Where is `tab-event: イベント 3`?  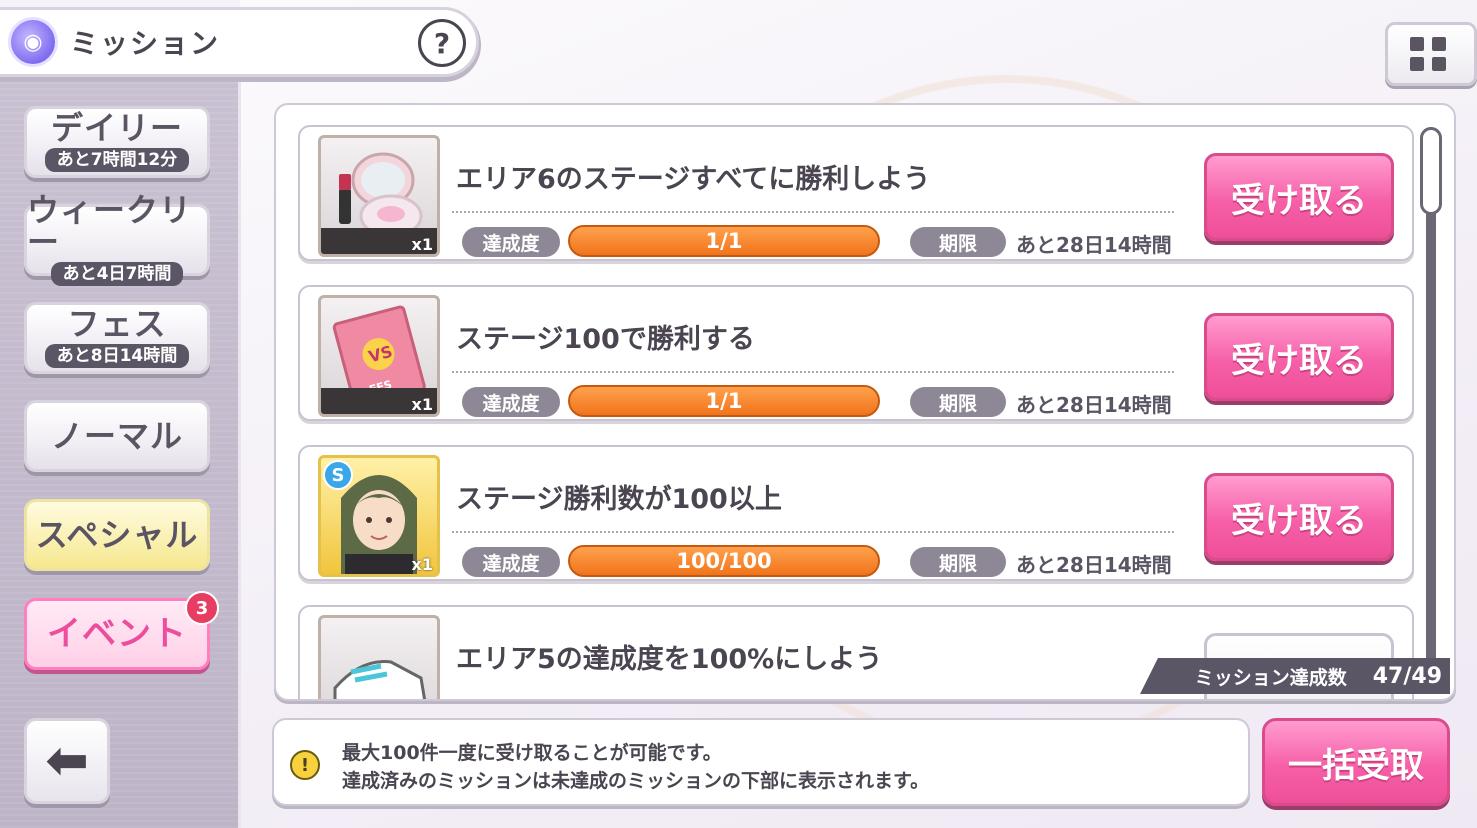 tab-event: イベント 3 is located at coordinates (121, 630).